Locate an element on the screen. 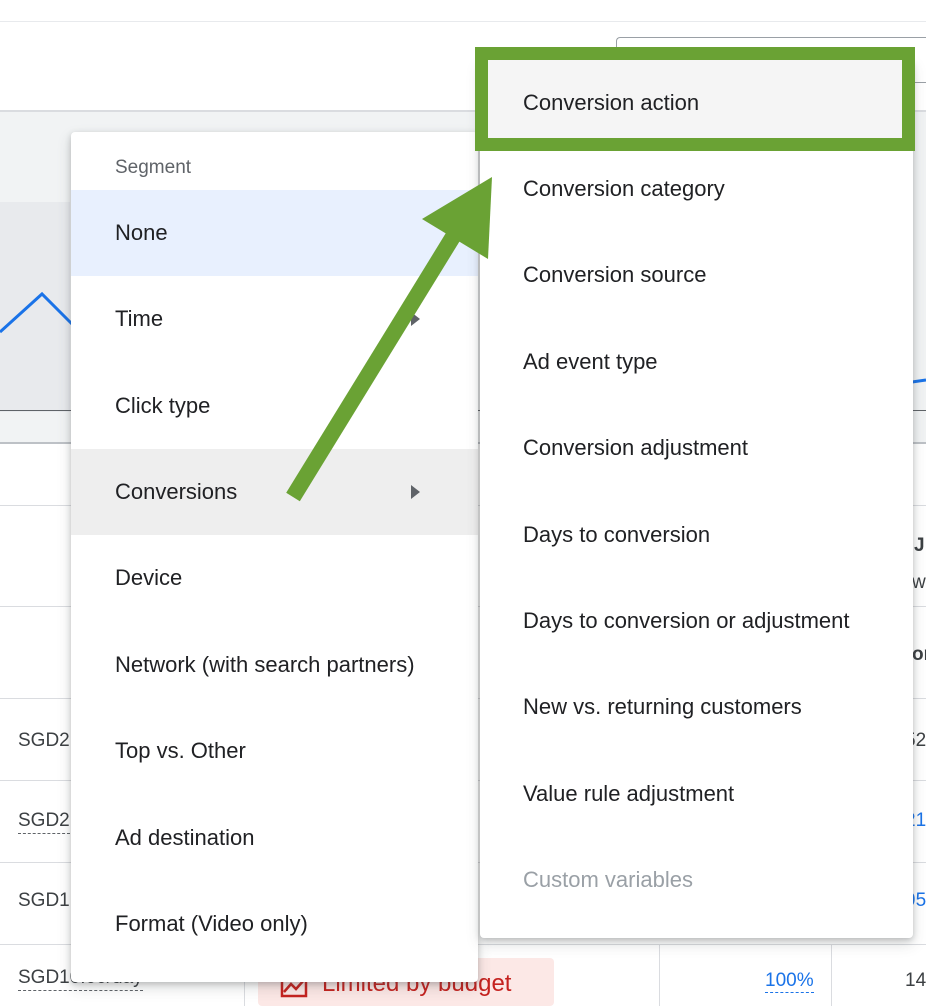 Image resolution: width=926 pixels, height=1006 pixels. submenu-item-new-vs-returning: New vs. returning customers is located at coordinates (696, 707).